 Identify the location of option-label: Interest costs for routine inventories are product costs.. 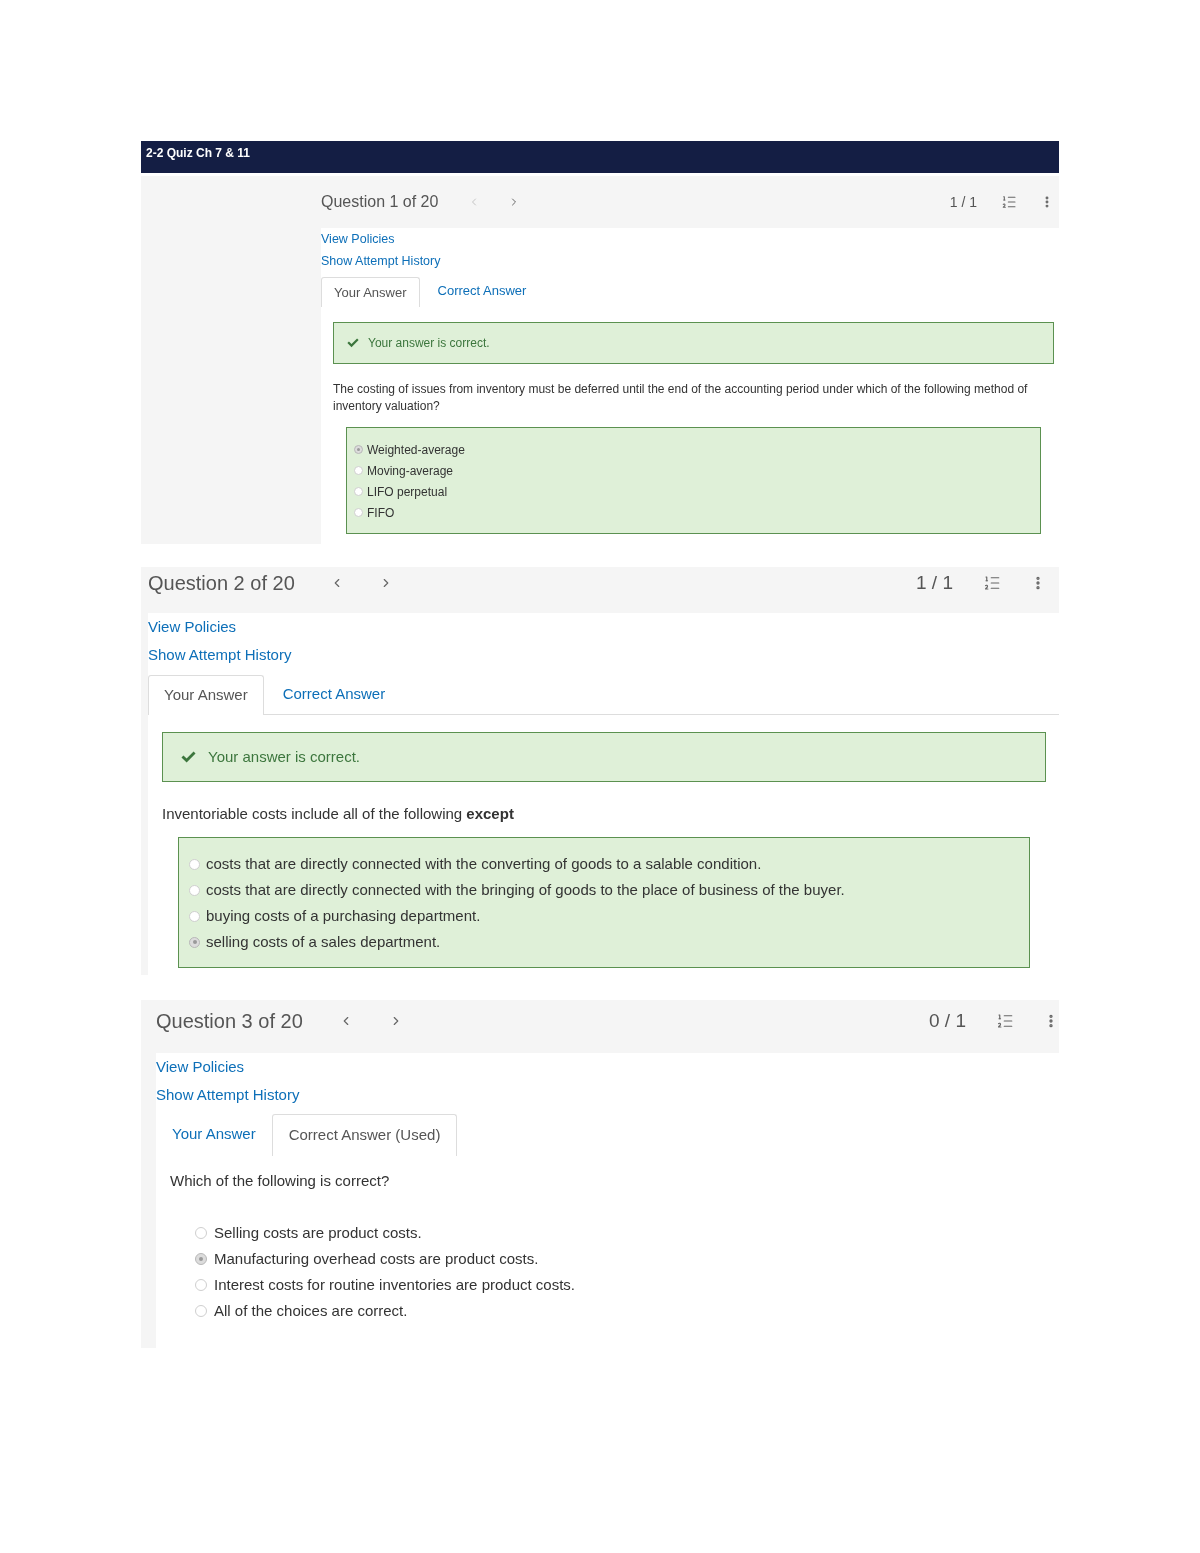
(394, 1284).